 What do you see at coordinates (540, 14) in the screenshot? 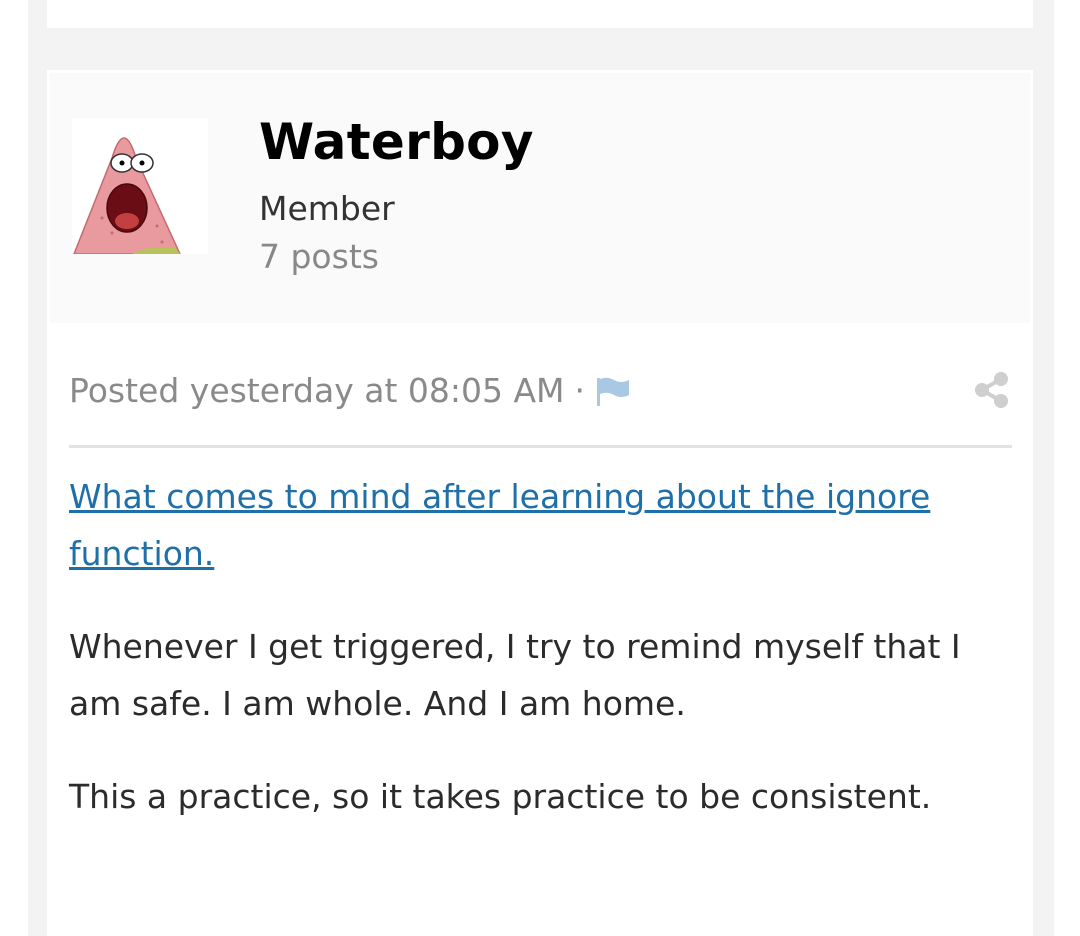
I see `previous-post-card` at bounding box center [540, 14].